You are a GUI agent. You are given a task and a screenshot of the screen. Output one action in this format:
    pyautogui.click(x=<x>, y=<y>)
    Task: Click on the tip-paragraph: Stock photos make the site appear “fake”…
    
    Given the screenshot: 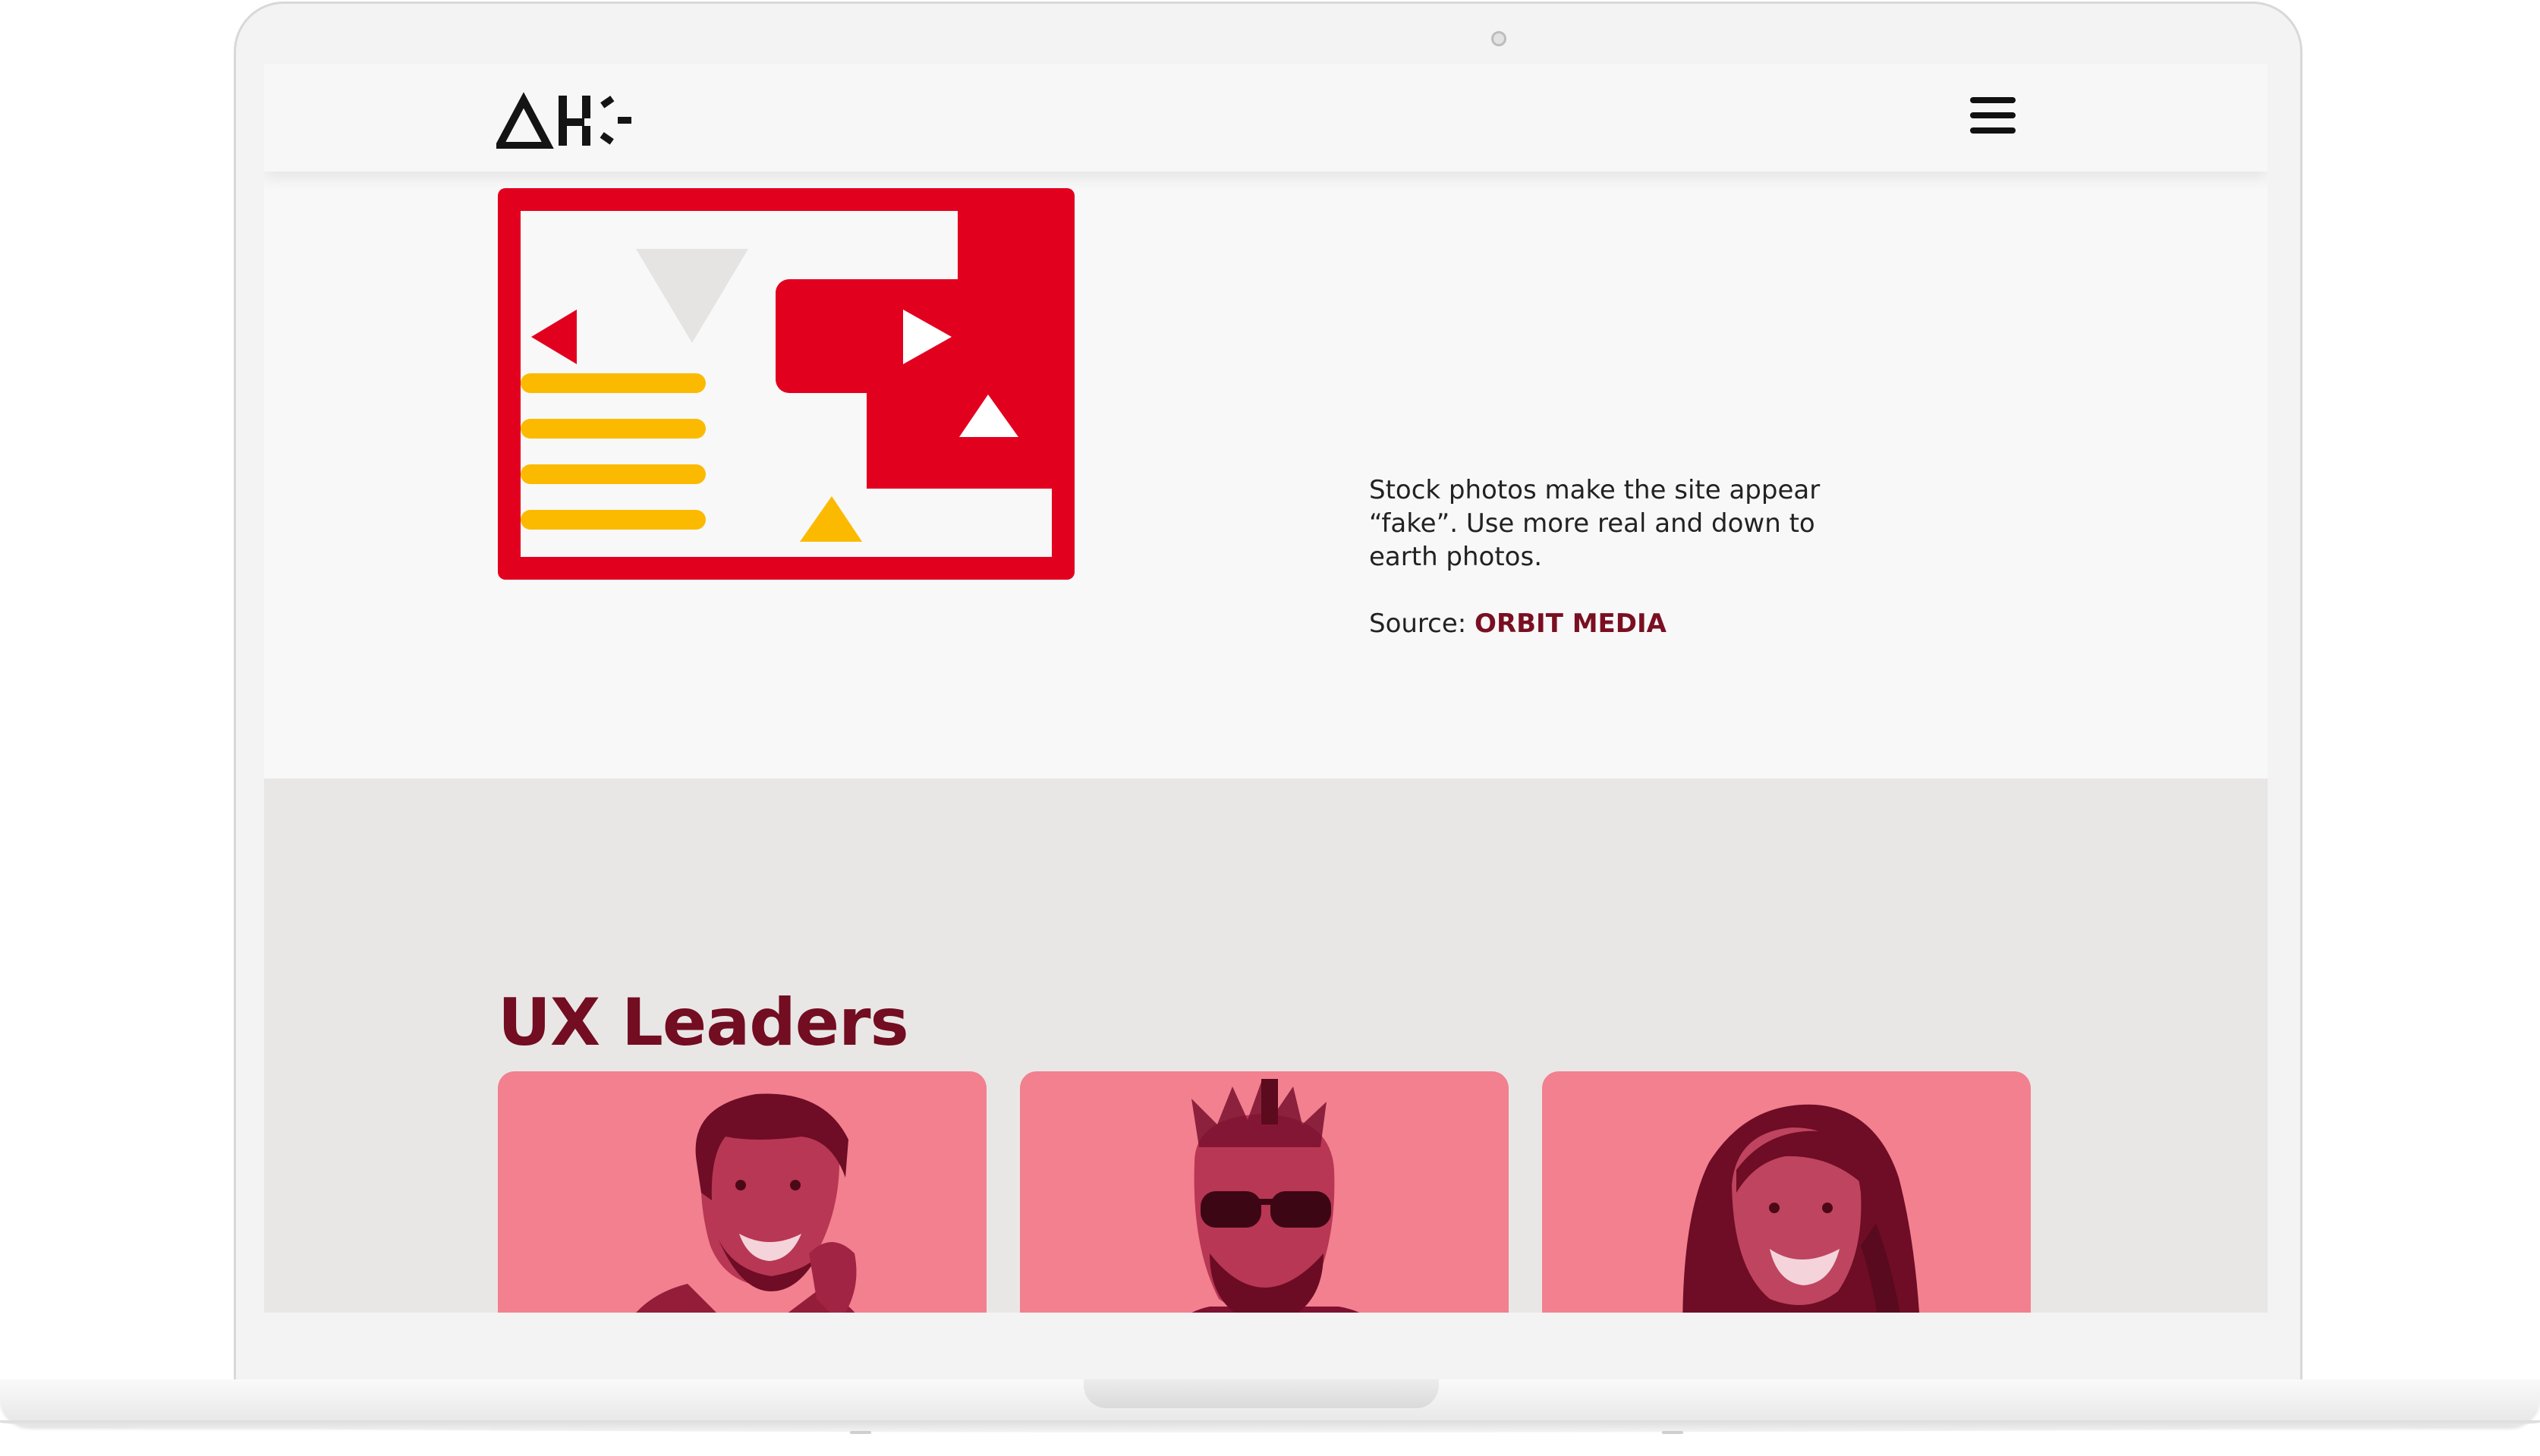 What is the action you would take?
    pyautogui.click(x=1595, y=523)
    